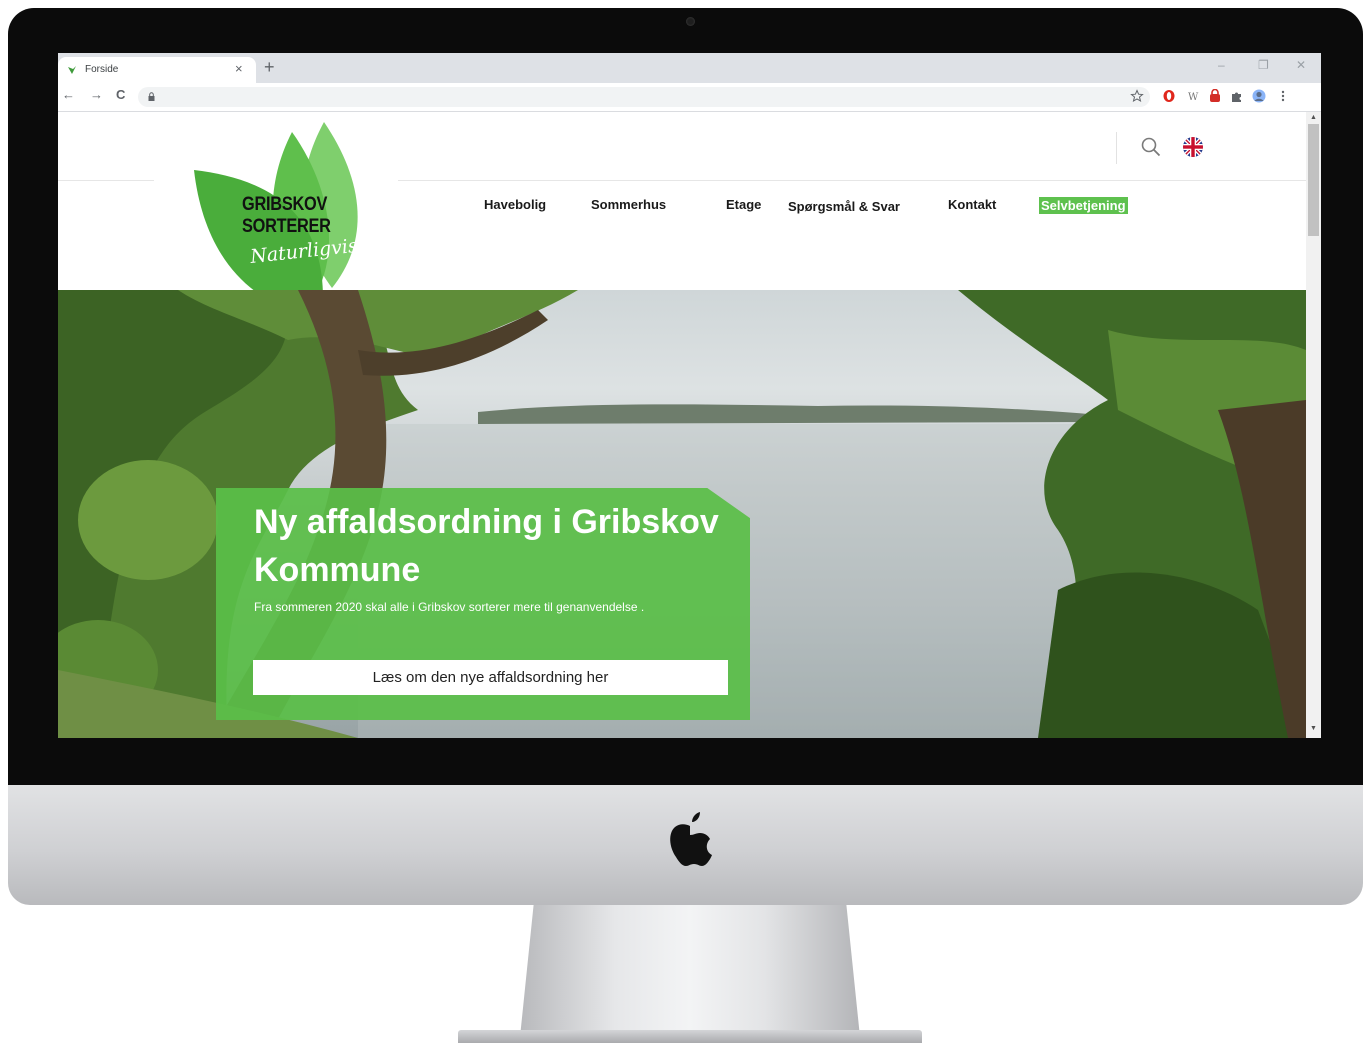 The width and height of the screenshot is (1363, 1043). What do you see at coordinates (844, 206) in the screenshot?
I see `nav-sporgsmal-svar: Spørgsmål & Svar` at bounding box center [844, 206].